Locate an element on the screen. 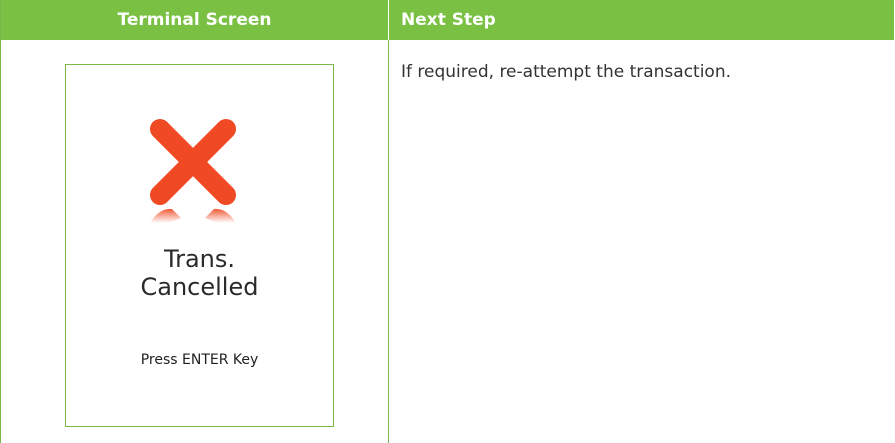  column-divider is located at coordinates (388, 241).